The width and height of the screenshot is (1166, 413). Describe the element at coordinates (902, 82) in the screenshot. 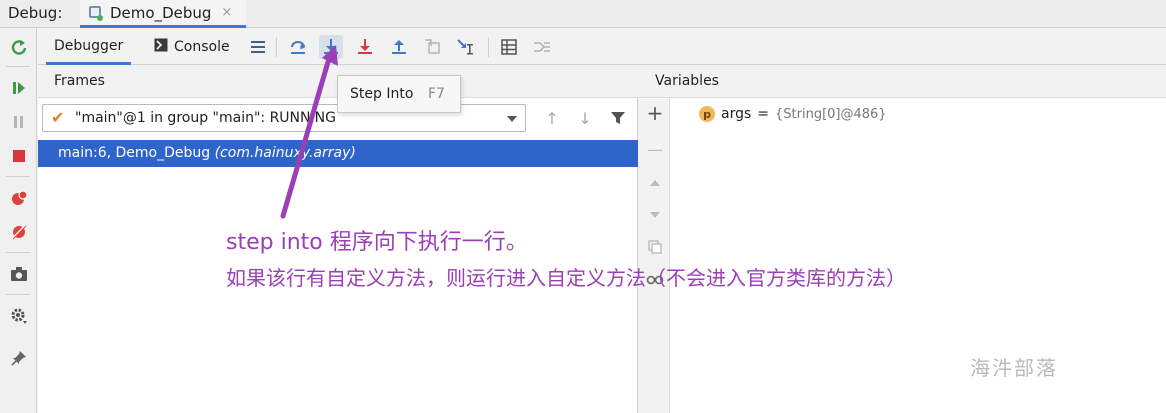

I see `variables-header: Variables` at that location.